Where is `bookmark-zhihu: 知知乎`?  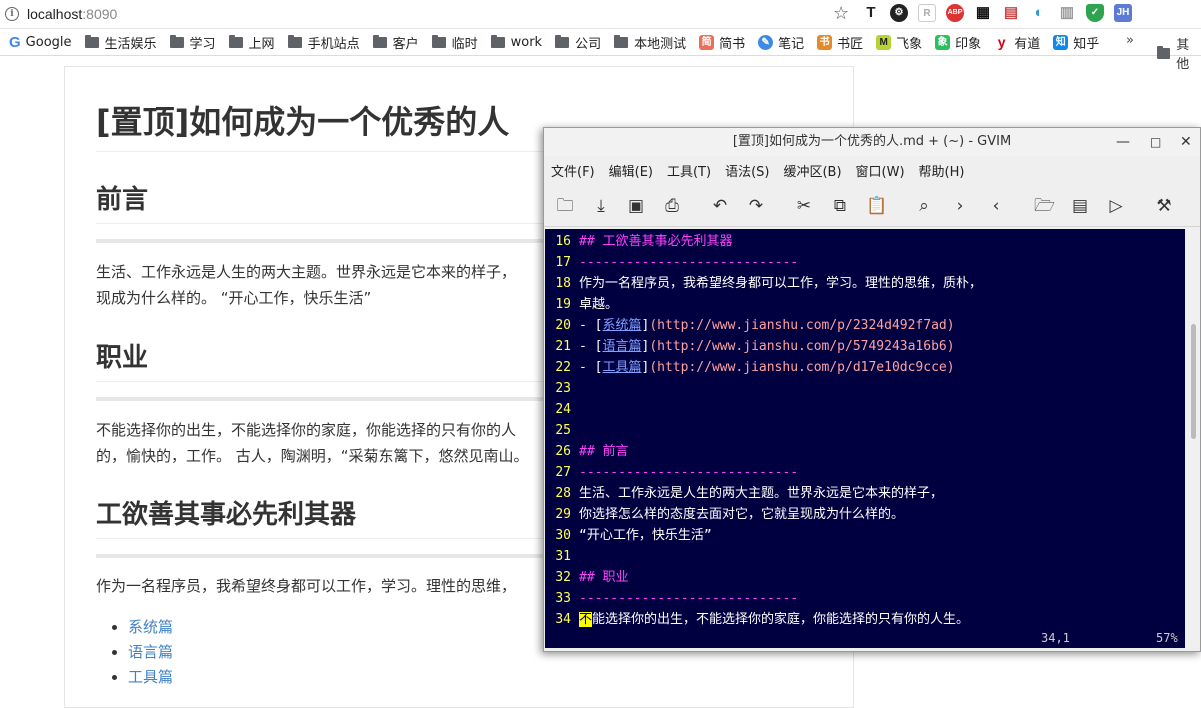
bookmark-zhihu: 知知乎 is located at coordinates (1076, 42).